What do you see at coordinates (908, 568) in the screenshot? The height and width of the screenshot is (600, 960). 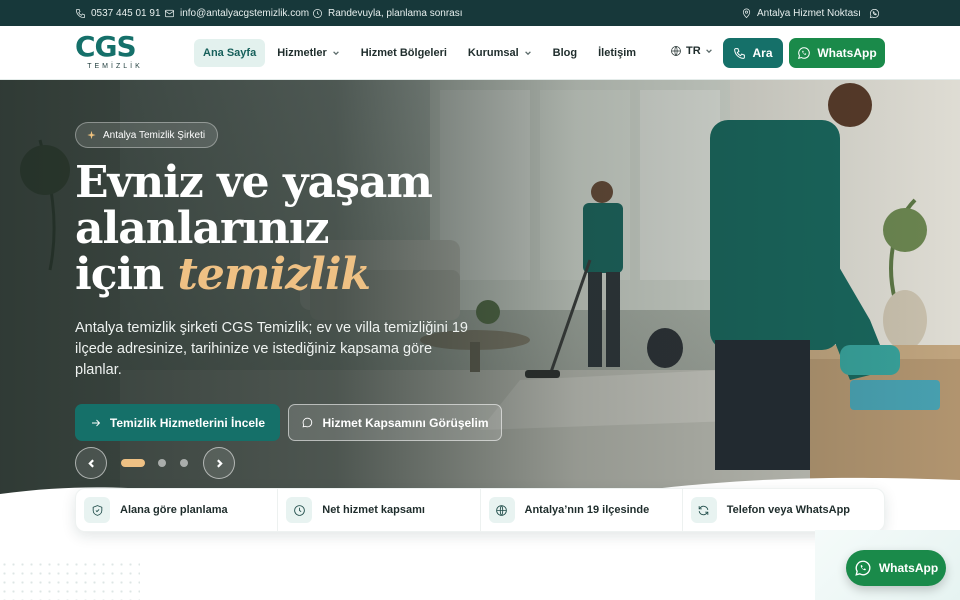 I see `floating-whatsapp-label: WhatsApp` at bounding box center [908, 568].